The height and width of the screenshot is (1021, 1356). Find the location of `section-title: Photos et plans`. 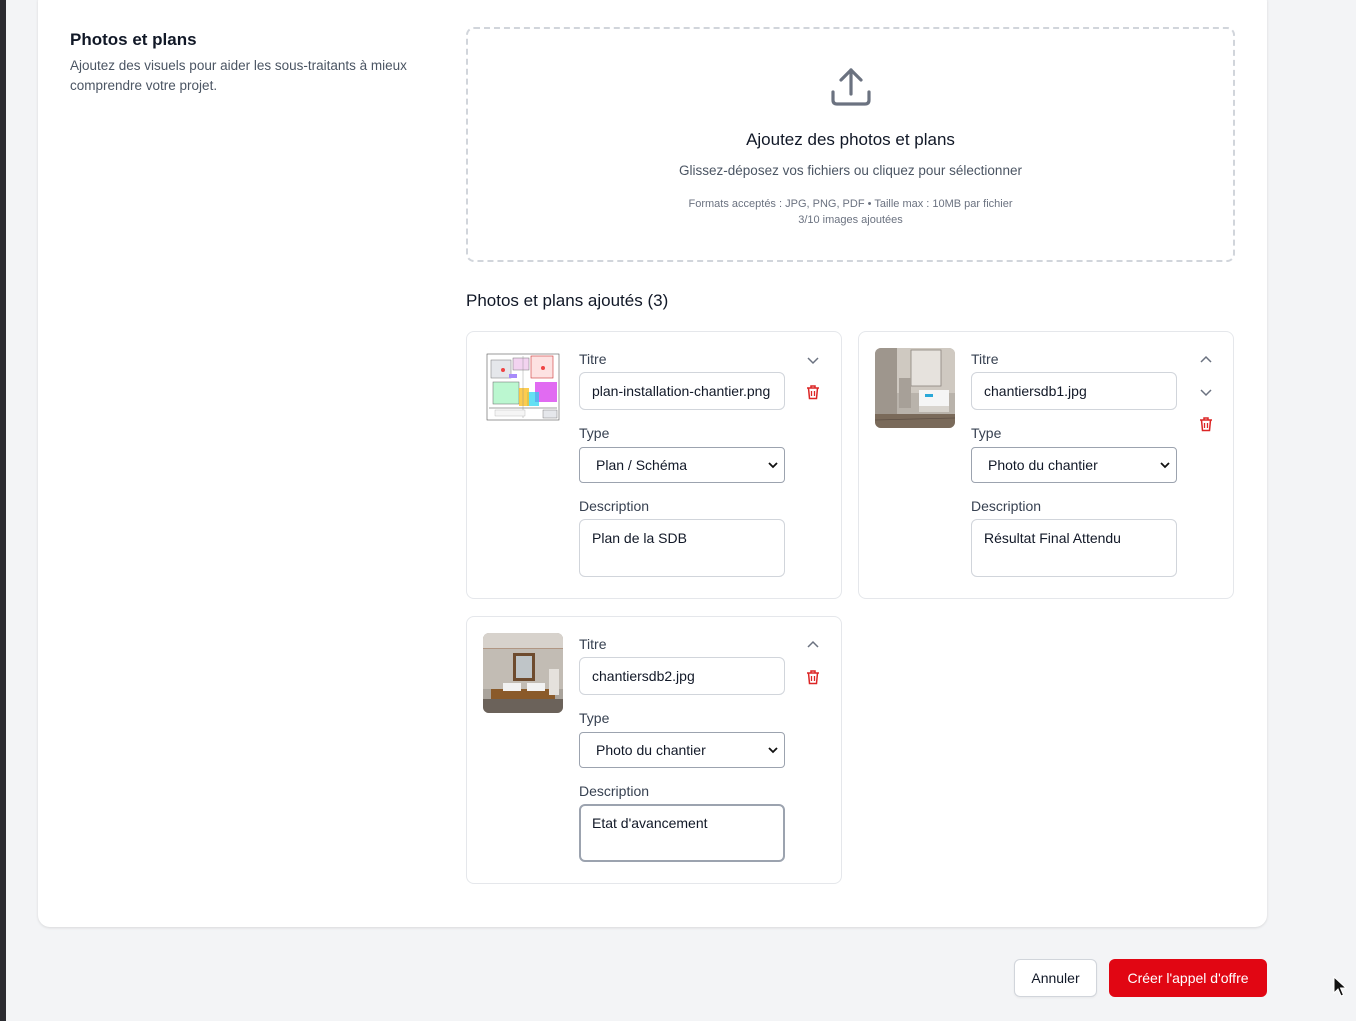

section-title: Photos et plans is located at coordinates (133, 39).